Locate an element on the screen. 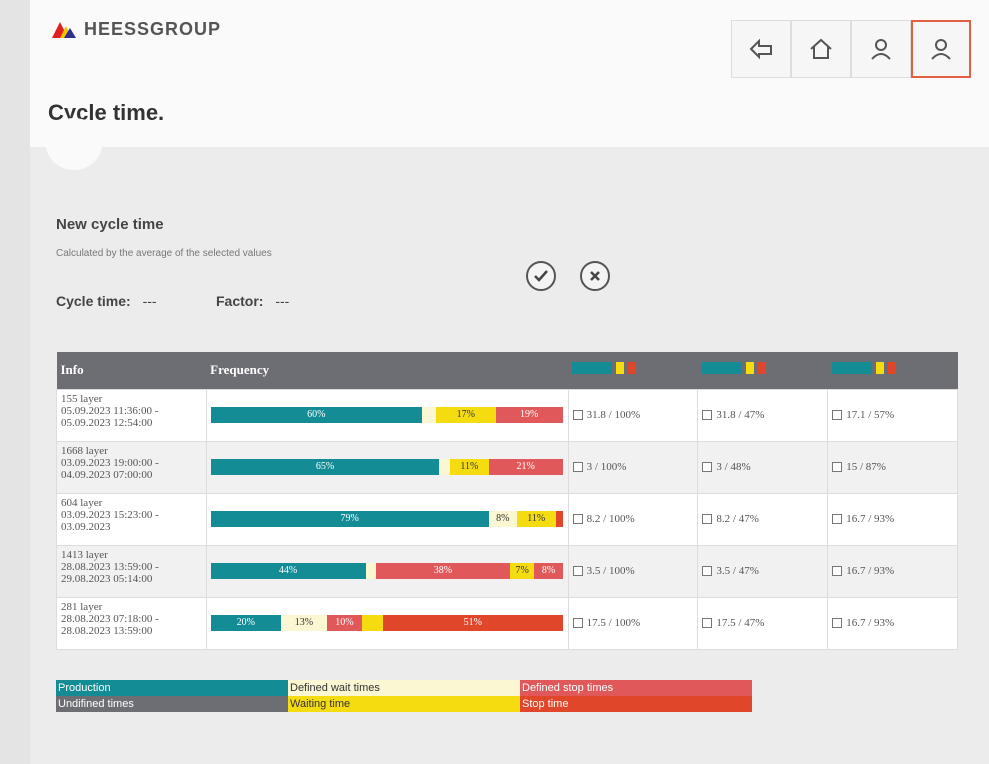 This screenshot has height=764, width=989. row-value-text: 17.5 / 47% is located at coordinates (740, 623).